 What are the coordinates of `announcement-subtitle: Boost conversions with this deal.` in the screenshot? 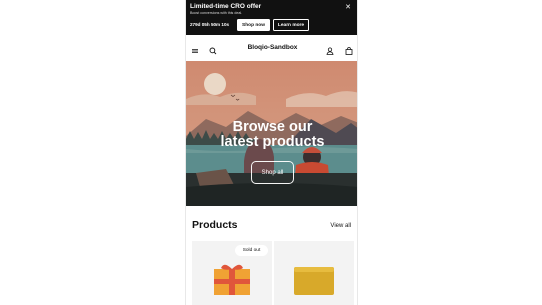 It's located at (216, 13).